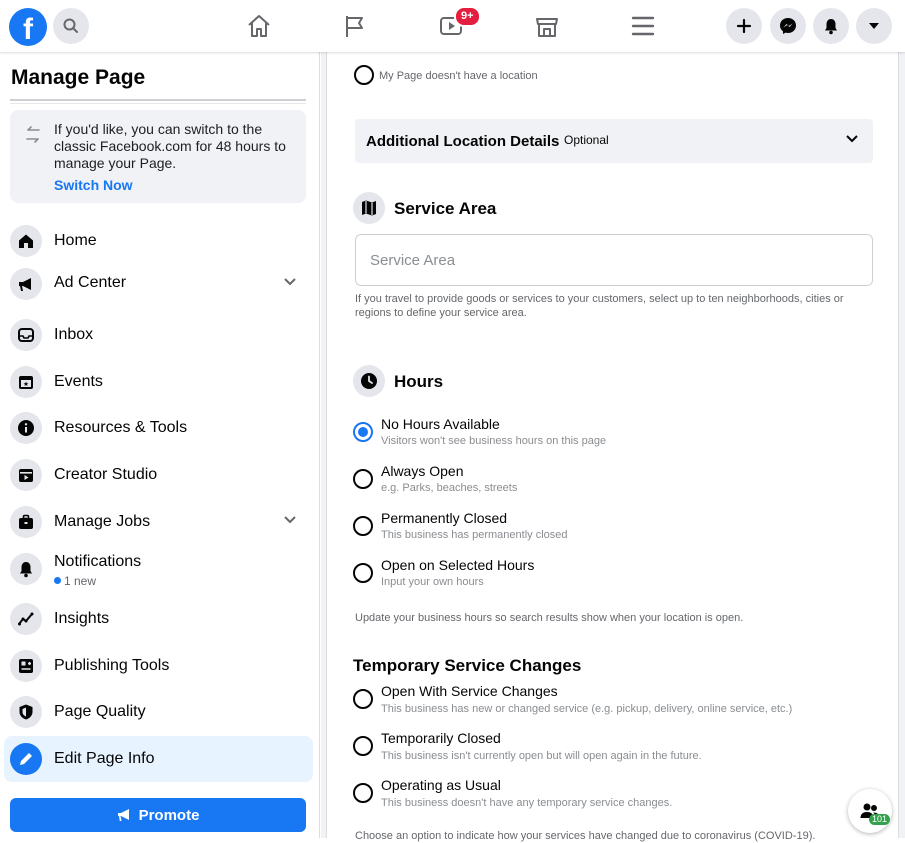  Describe the element at coordinates (463, 141) in the screenshot. I see `accordion-title: Additional Location Details` at that location.